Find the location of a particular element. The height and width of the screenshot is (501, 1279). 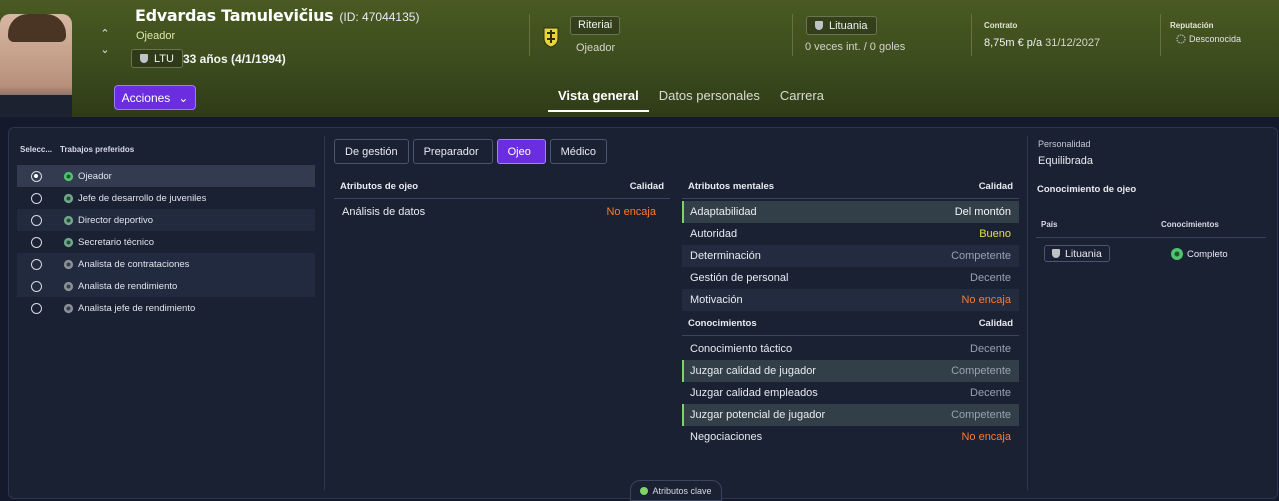

attribute-row: Adaptabilidad Del montón is located at coordinates (850, 212).